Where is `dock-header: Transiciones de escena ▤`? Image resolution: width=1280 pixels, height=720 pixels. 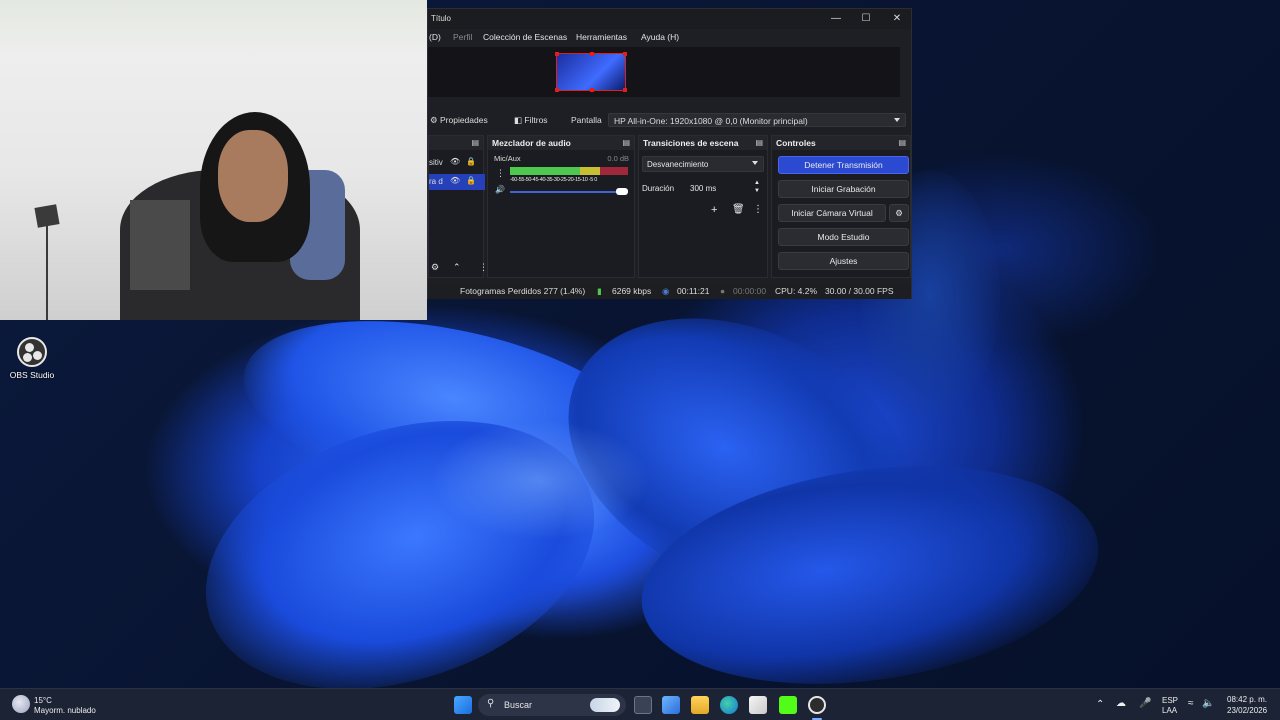 dock-header: Transiciones de escena ▤ is located at coordinates (703, 143).